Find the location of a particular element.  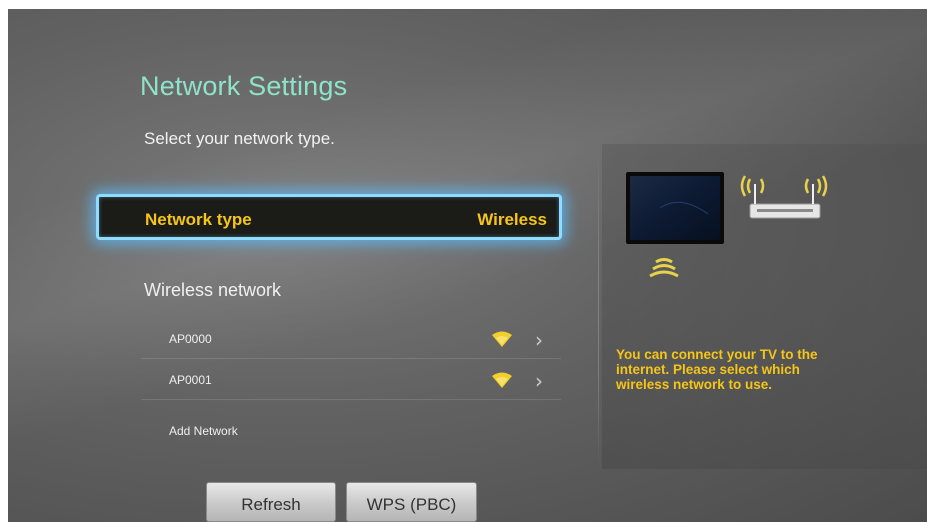

network-type-label: Network type is located at coordinates (198, 219).